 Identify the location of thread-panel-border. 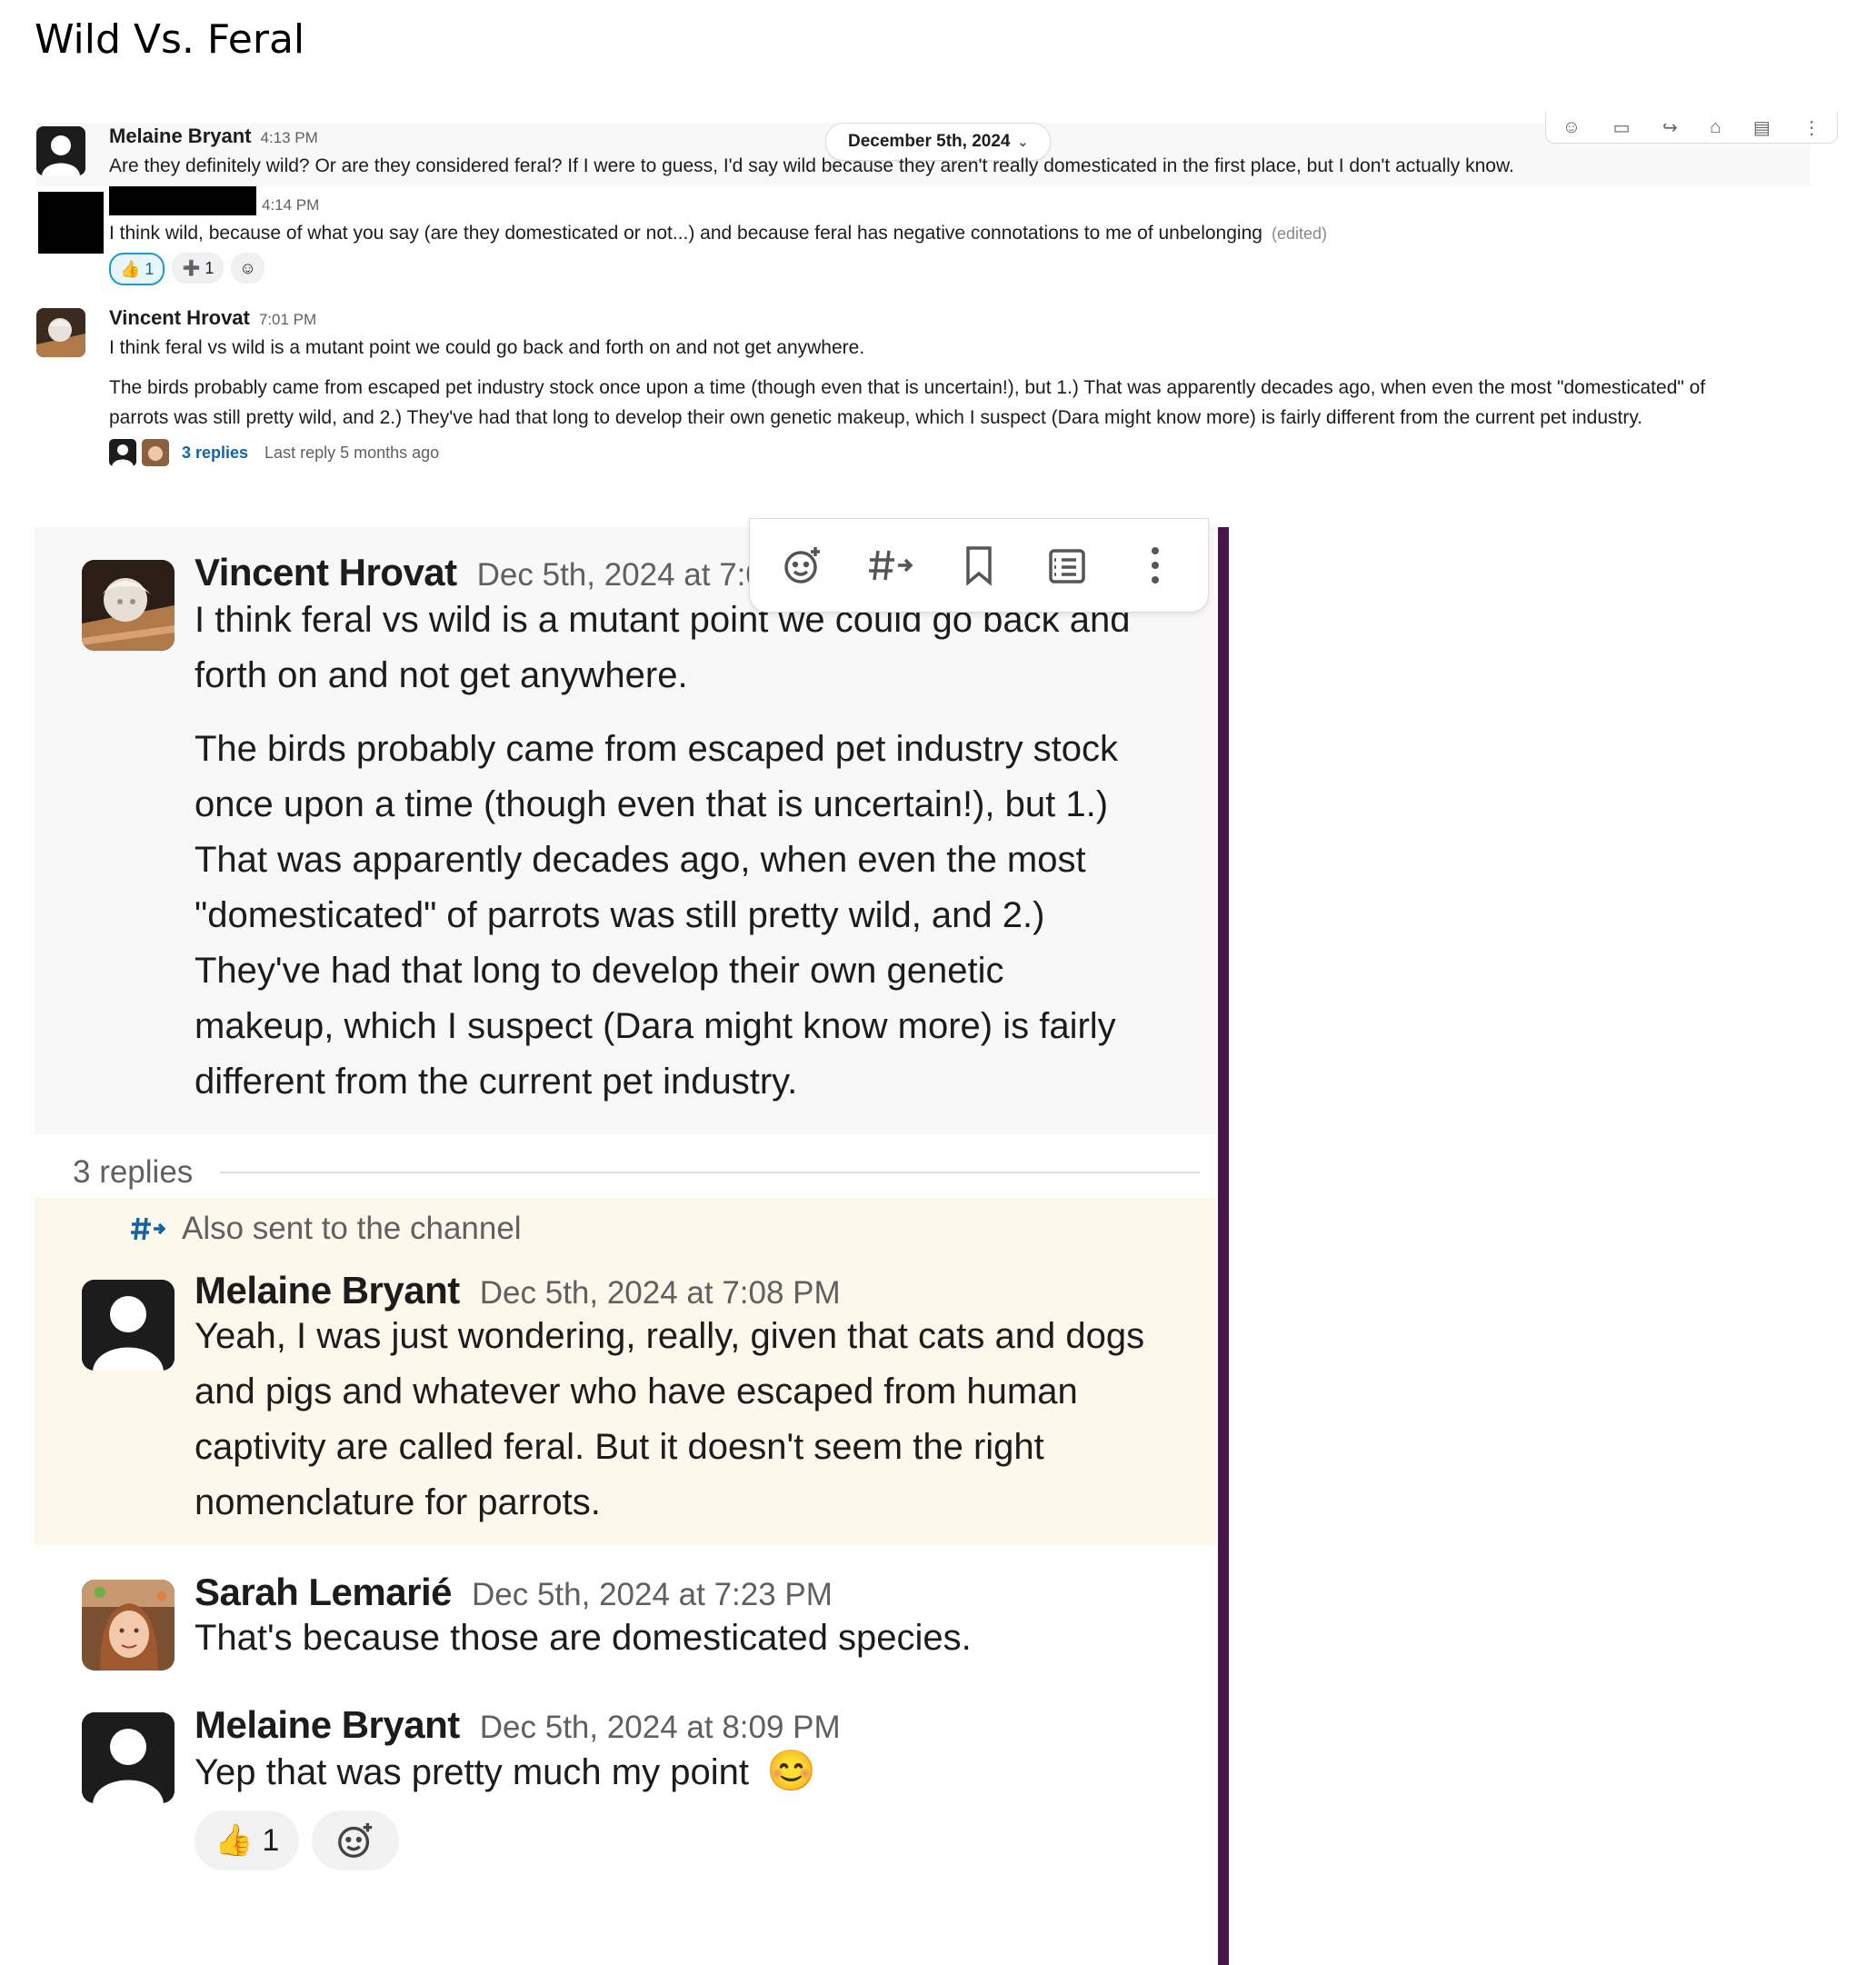
(1223, 1246).